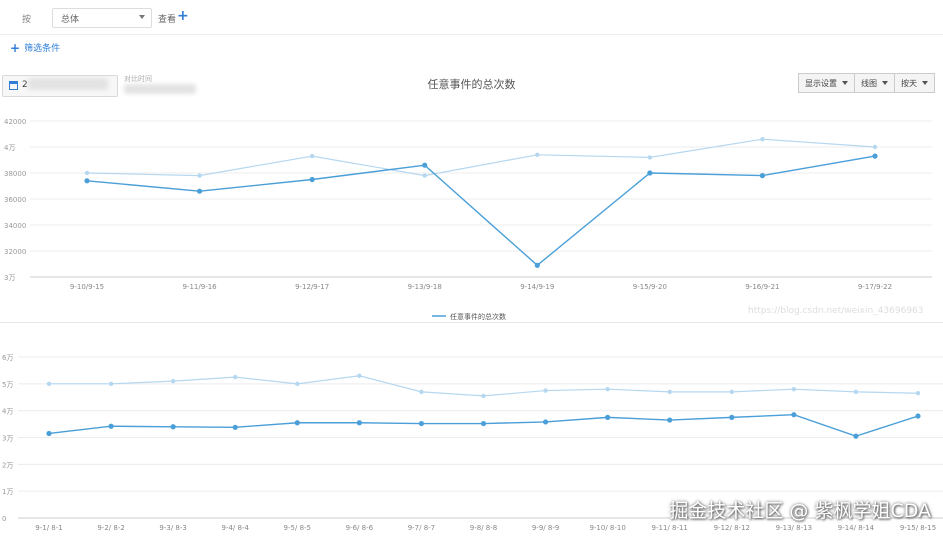 The height and width of the screenshot is (540, 943). I want to click on x-tick-label: 9-16/9-21, so click(762, 287).